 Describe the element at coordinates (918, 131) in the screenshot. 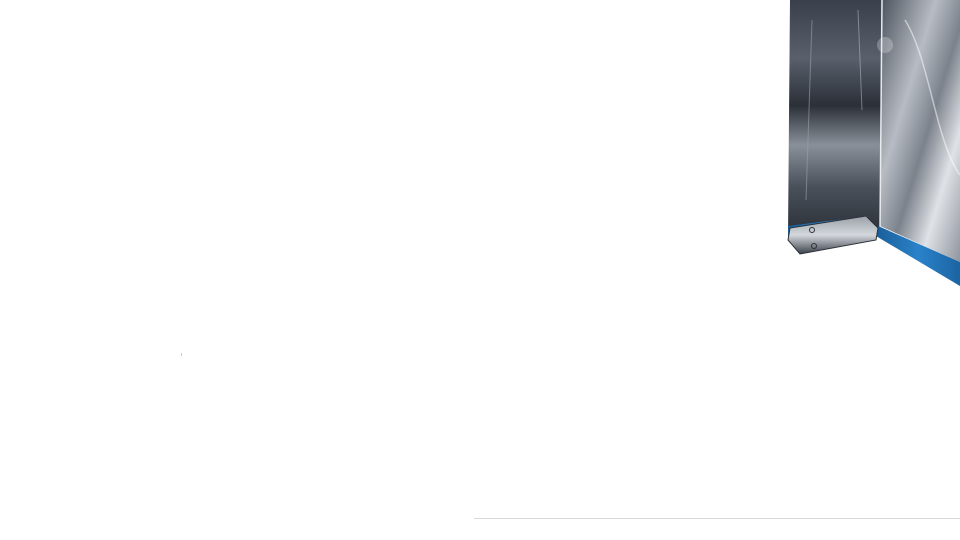

I see `steel-right-face` at that location.